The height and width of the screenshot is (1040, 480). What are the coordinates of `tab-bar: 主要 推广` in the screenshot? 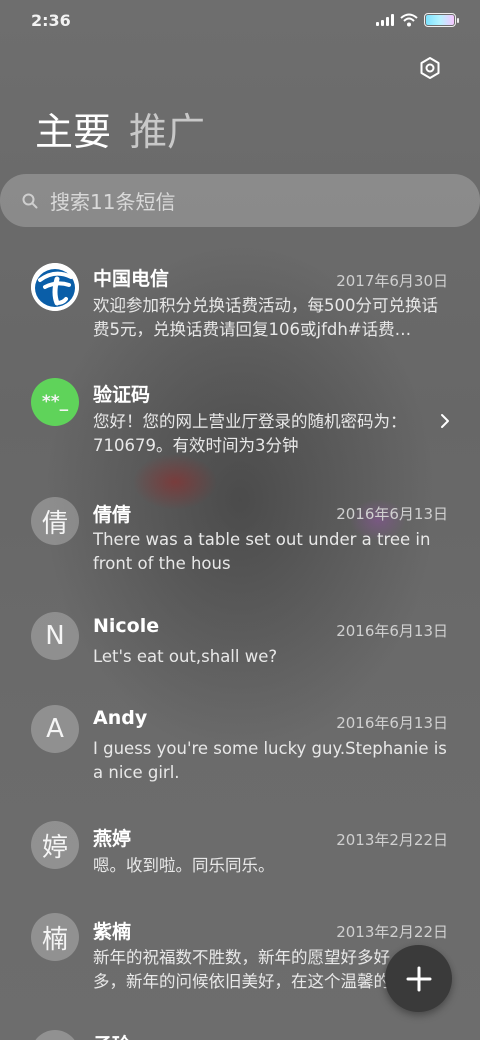 It's located at (120, 132).